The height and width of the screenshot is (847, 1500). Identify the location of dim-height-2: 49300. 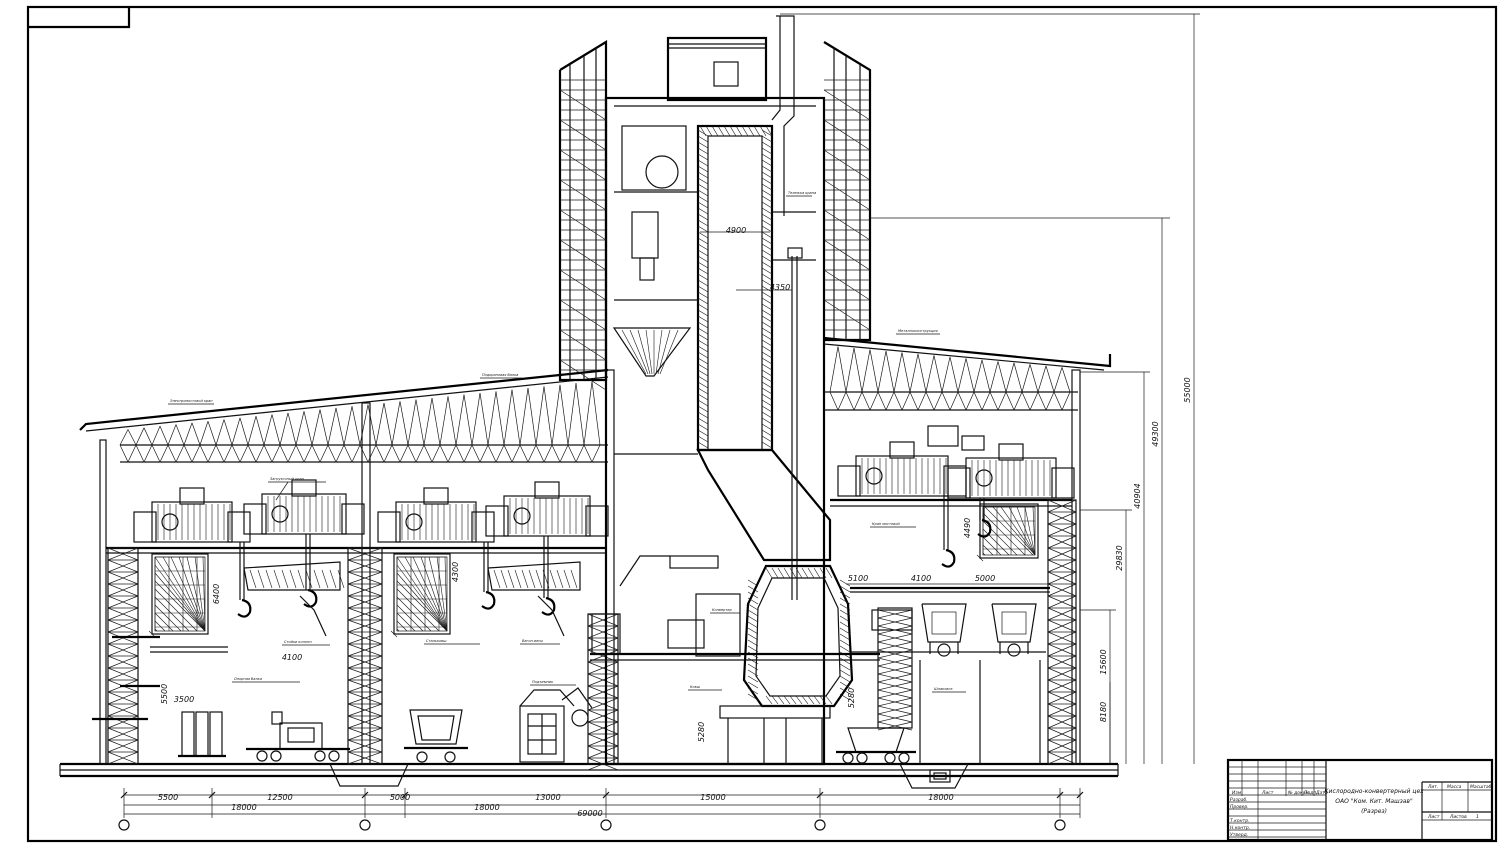
(1155, 433).